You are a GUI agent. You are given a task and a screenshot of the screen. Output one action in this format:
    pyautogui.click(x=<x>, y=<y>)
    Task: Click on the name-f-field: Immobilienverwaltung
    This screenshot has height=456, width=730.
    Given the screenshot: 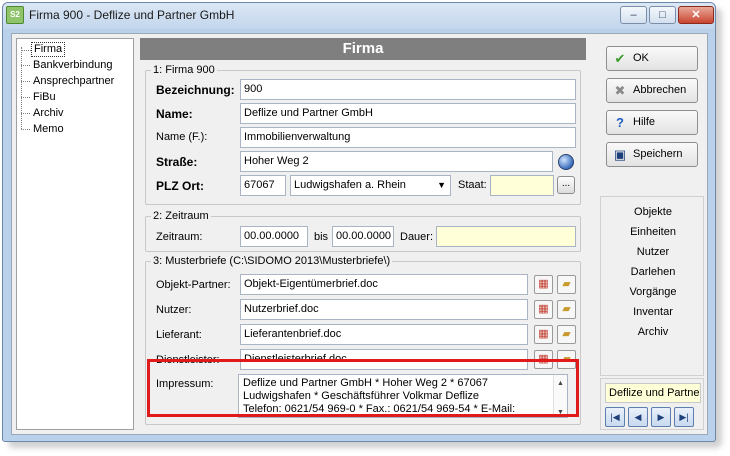 What is the action you would take?
    pyautogui.click(x=408, y=137)
    